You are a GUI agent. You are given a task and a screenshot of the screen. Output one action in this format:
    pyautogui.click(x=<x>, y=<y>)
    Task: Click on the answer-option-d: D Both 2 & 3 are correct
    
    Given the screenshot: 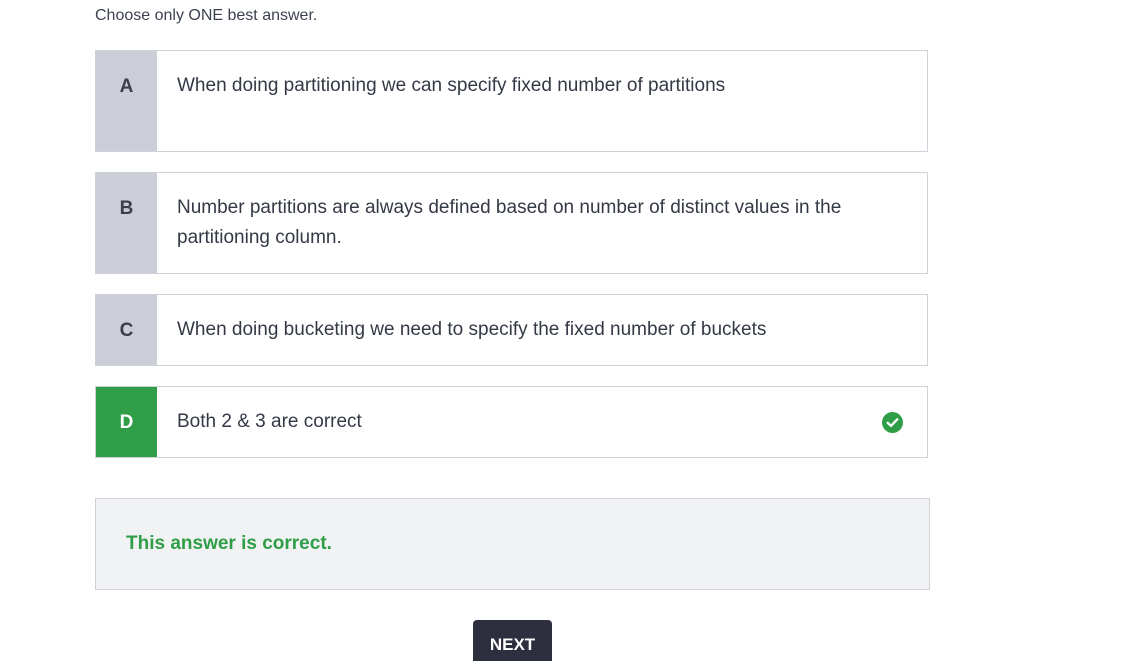 What is the action you would take?
    pyautogui.click(x=511, y=422)
    